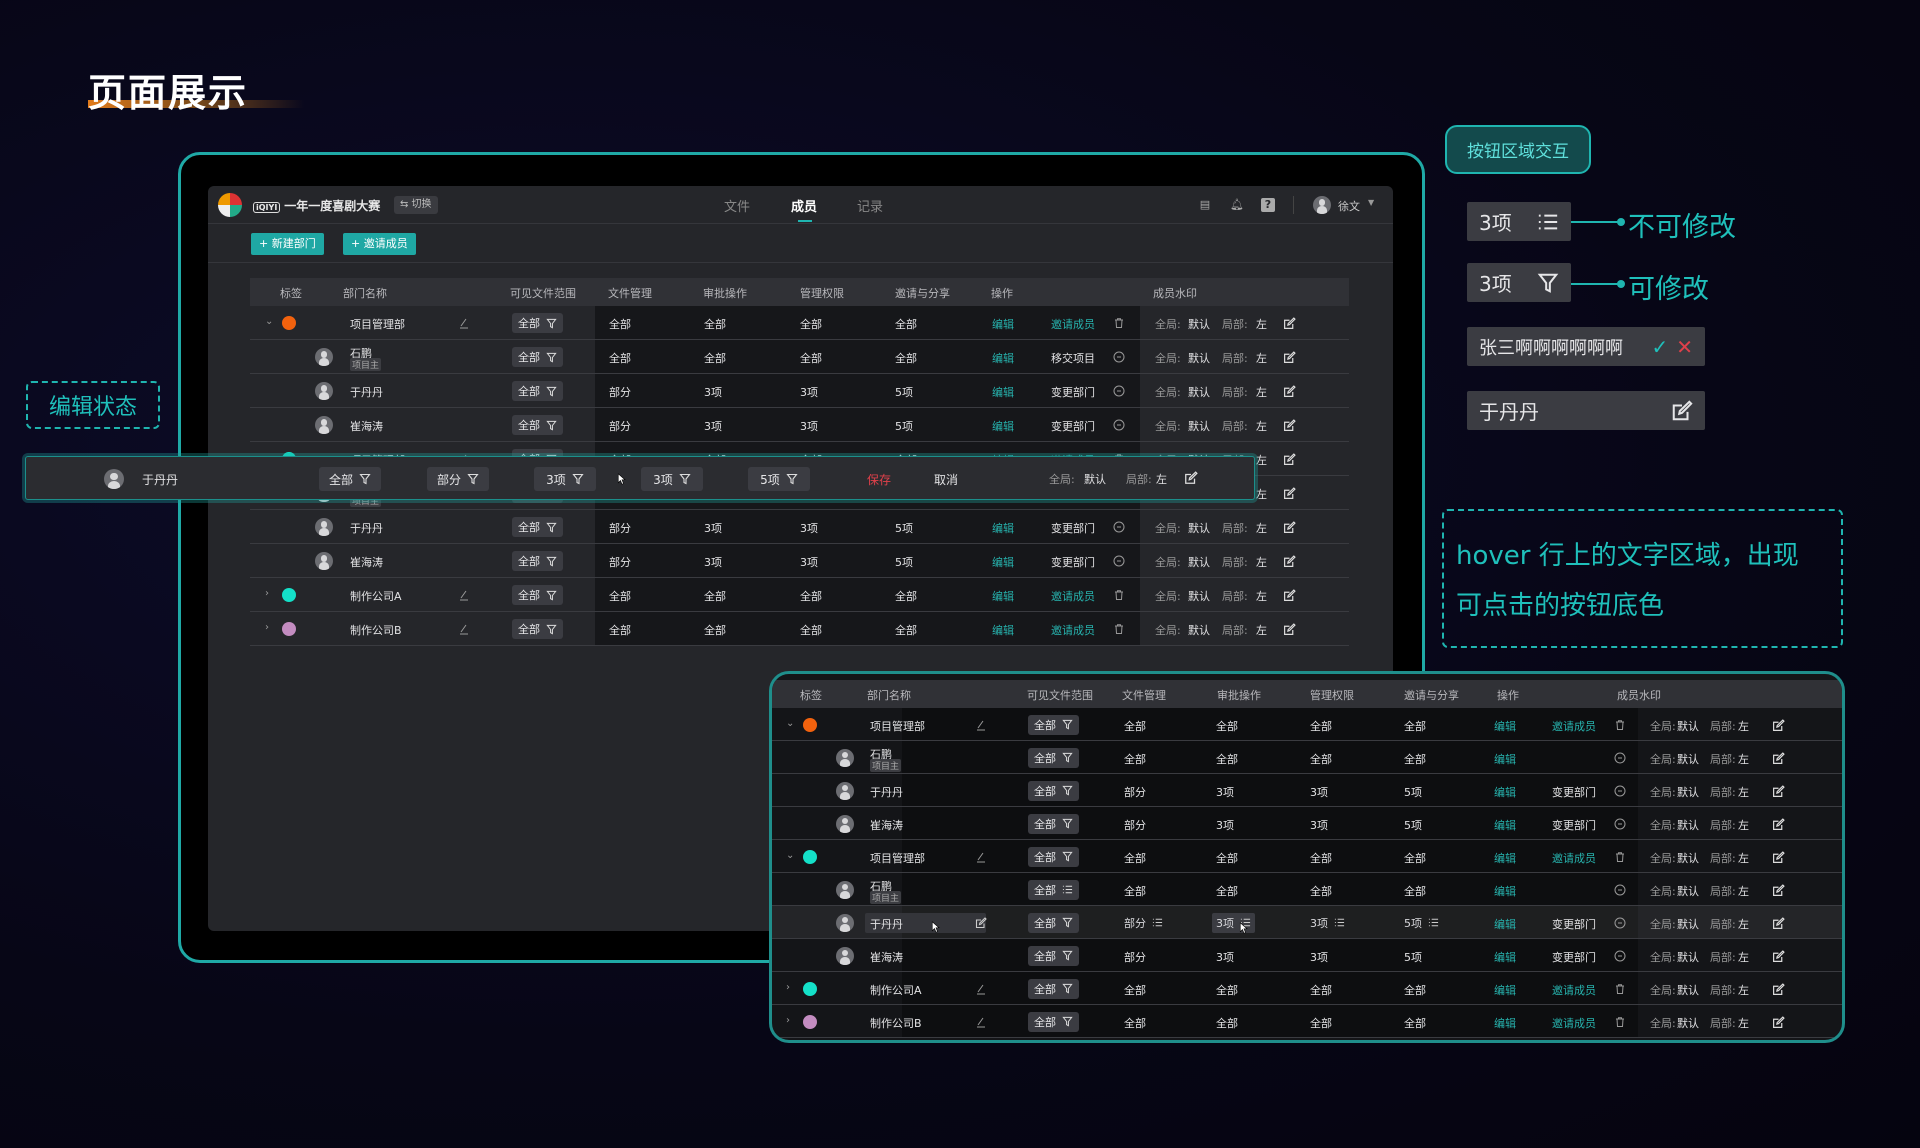  I want to click on editable-demo-chip: 3项, so click(1519, 282).